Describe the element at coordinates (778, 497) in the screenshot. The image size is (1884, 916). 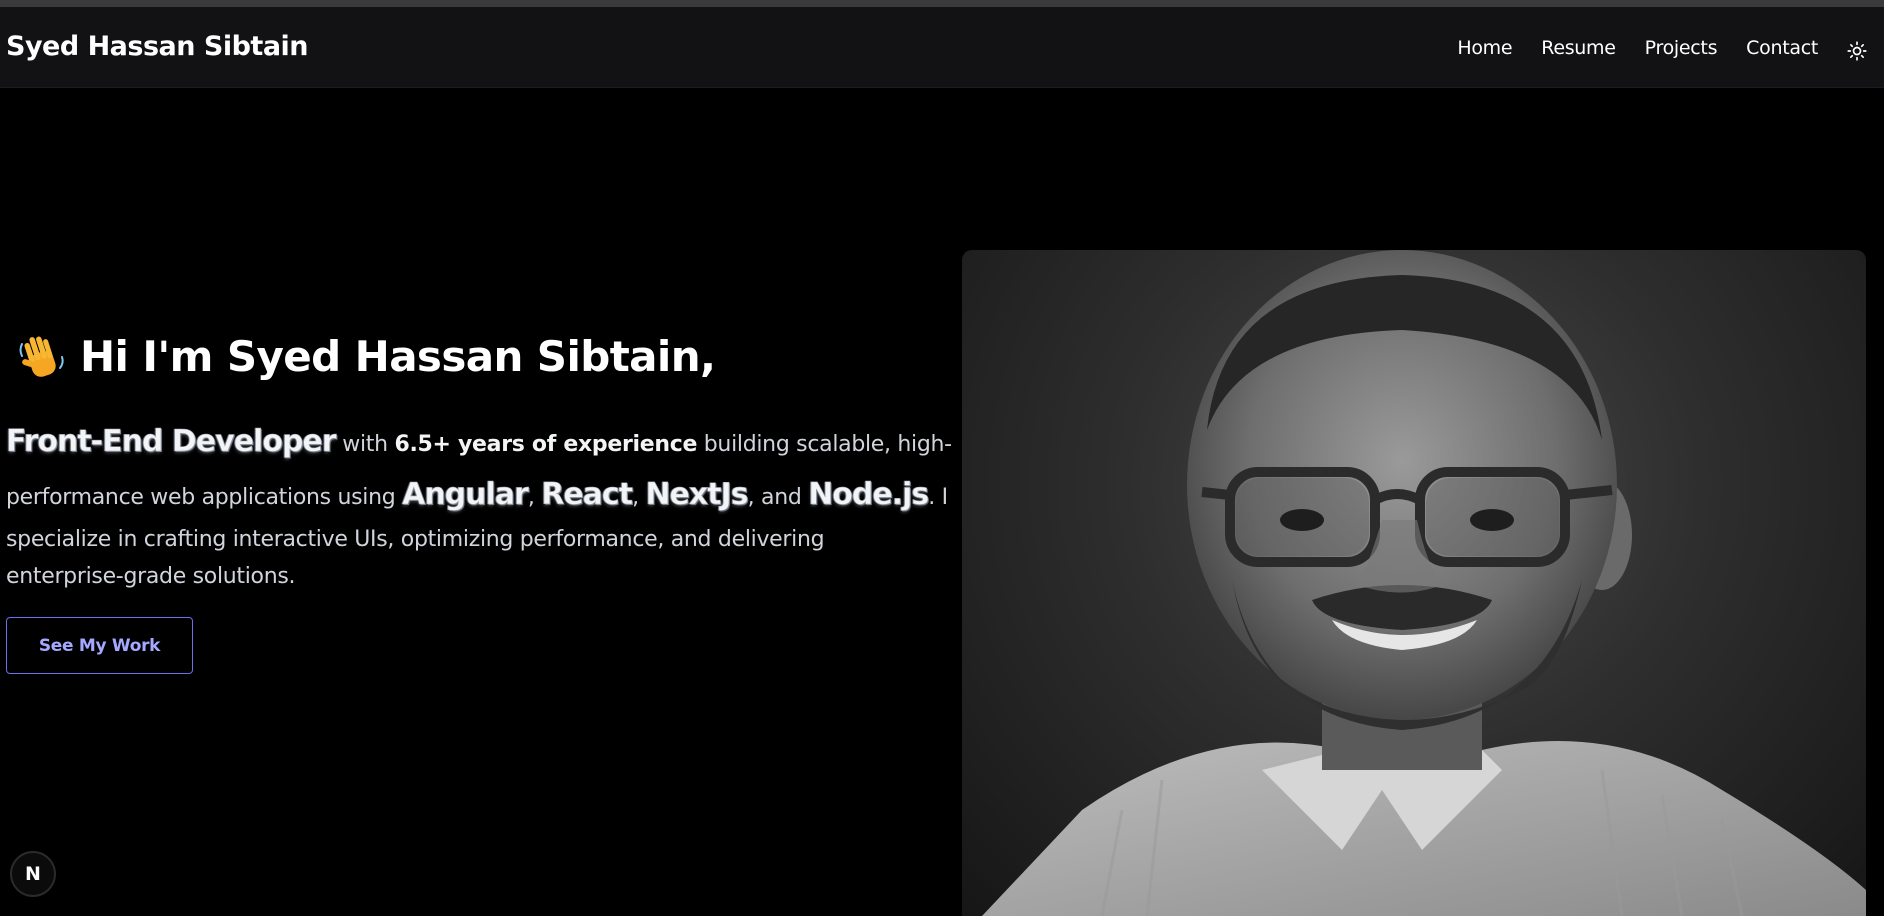
I see `text-and: , and` at that location.